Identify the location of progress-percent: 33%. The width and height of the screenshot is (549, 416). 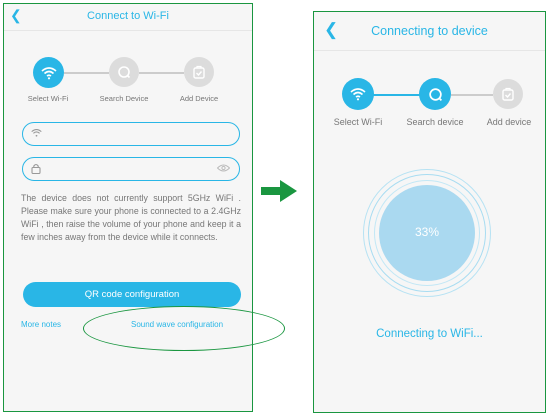
(427, 232).